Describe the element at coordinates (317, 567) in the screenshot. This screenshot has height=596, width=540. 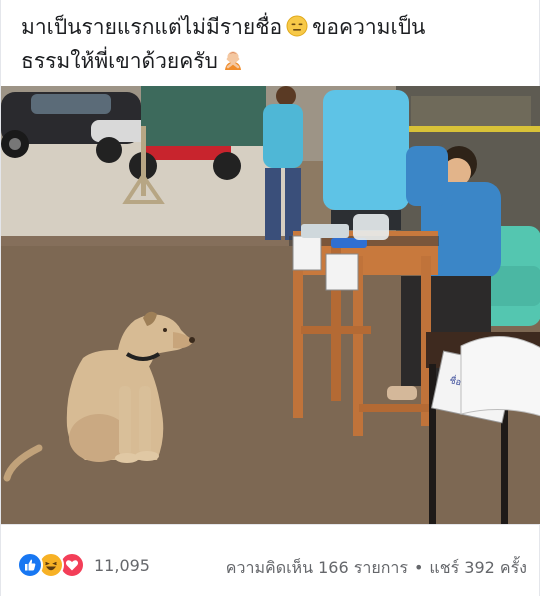
I see `comments-count-link: ความคิดเห็น 166 รายการ` at that location.